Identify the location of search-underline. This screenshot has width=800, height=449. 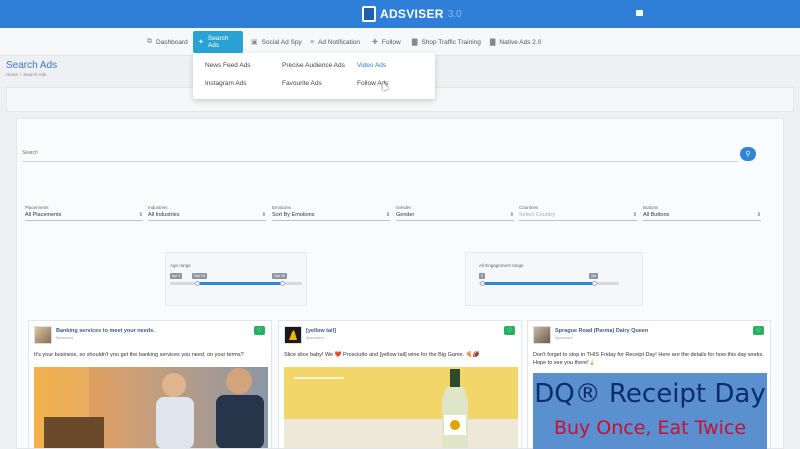
(380, 161).